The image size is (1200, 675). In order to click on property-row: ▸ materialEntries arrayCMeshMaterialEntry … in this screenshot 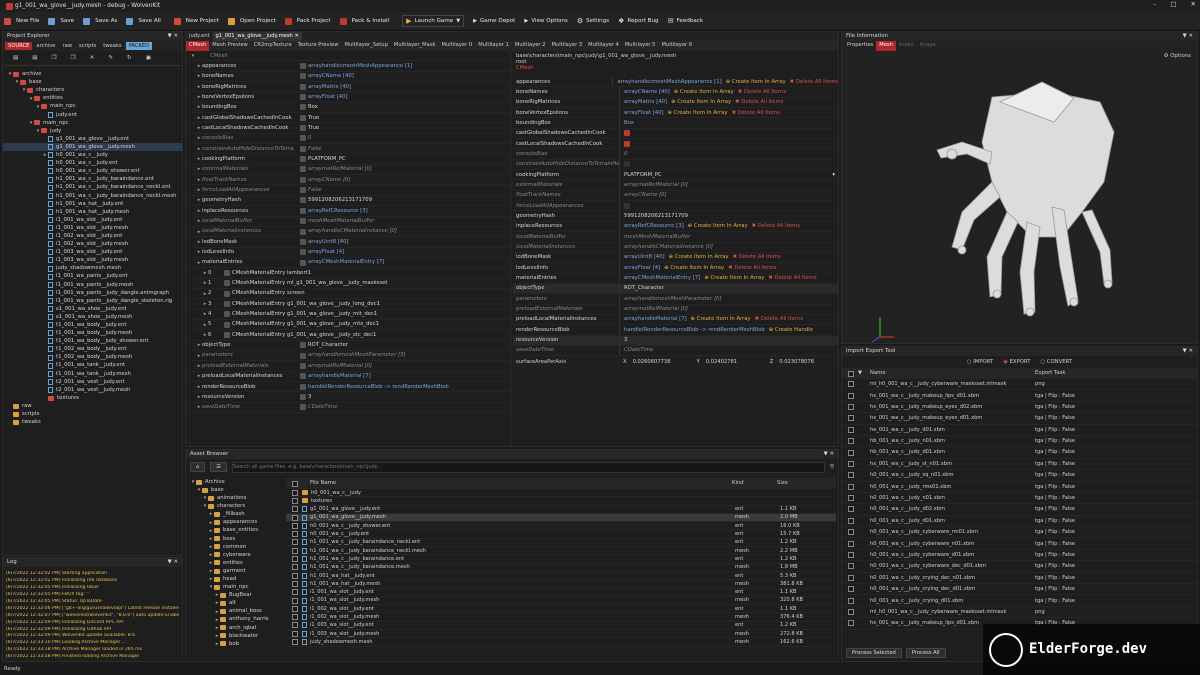, I will do `click(348, 263)`.